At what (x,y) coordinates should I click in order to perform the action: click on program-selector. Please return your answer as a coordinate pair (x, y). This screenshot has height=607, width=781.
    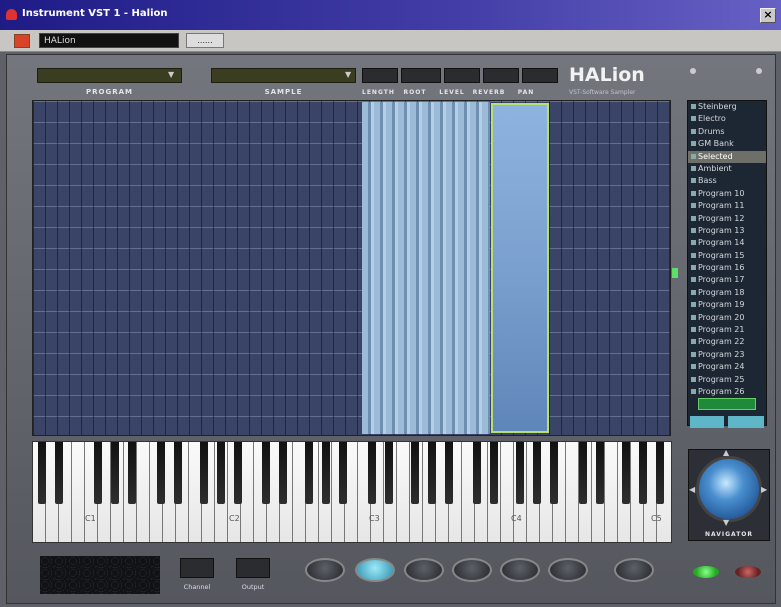
    Looking at the image, I should click on (109, 75).